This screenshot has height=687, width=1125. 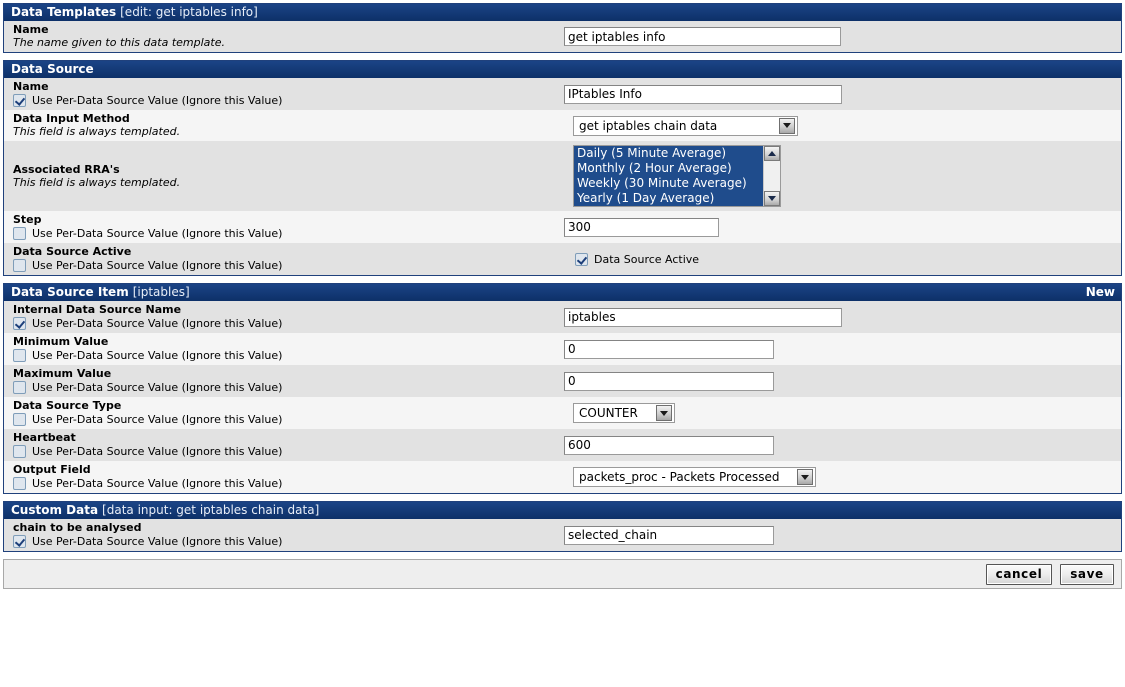 What do you see at coordinates (702, 36) in the screenshot?
I see `template-name-input` at bounding box center [702, 36].